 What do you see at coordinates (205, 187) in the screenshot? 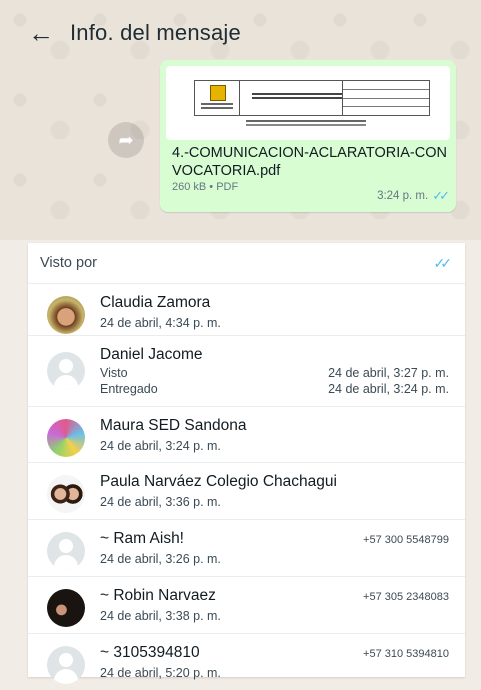
I see `file-meta: 260 kB • PDF` at bounding box center [205, 187].